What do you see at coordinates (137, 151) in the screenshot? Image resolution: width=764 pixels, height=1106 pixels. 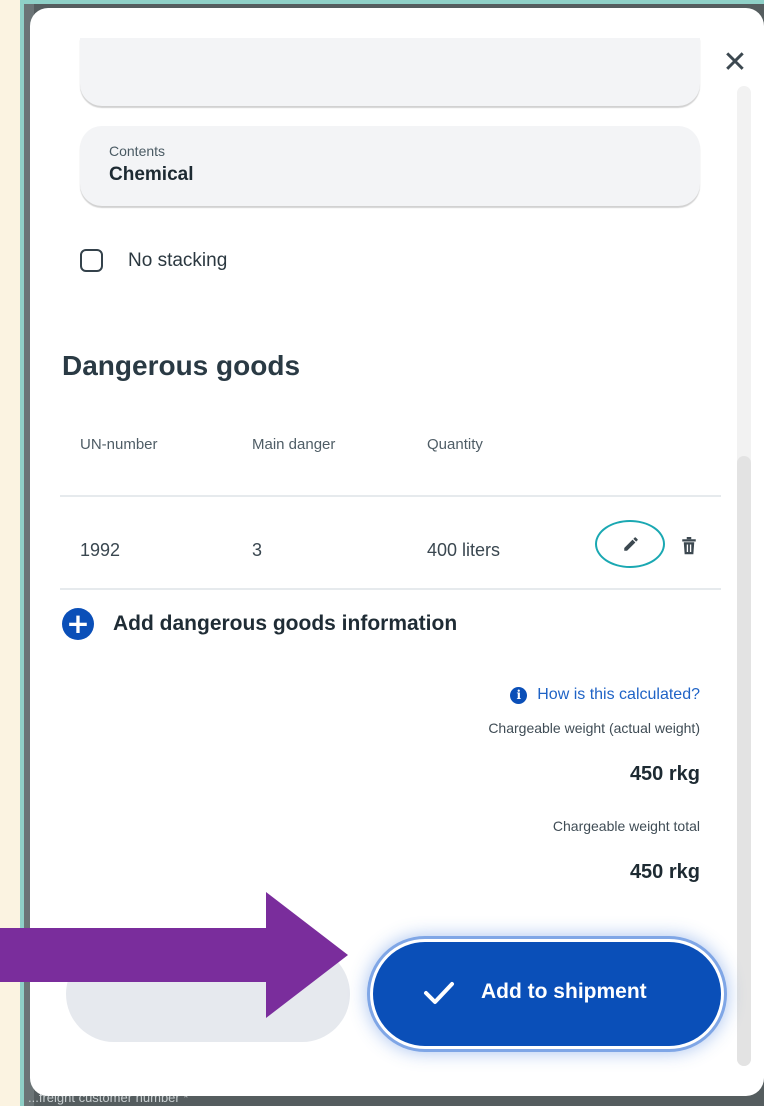 I see `contents-field-label: Contents` at bounding box center [137, 151].